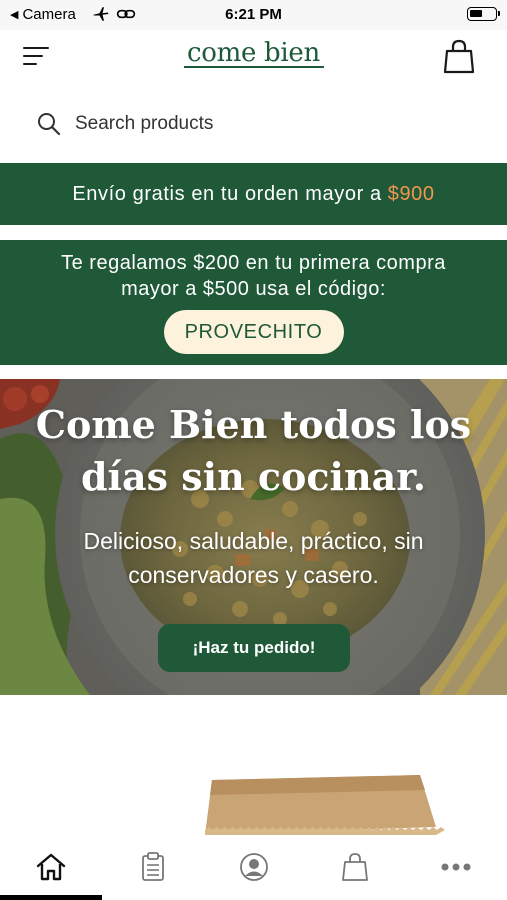  I want to click on coupon-text-line1: Te regalamos $200 en tu primera compra, so click(253, 263).